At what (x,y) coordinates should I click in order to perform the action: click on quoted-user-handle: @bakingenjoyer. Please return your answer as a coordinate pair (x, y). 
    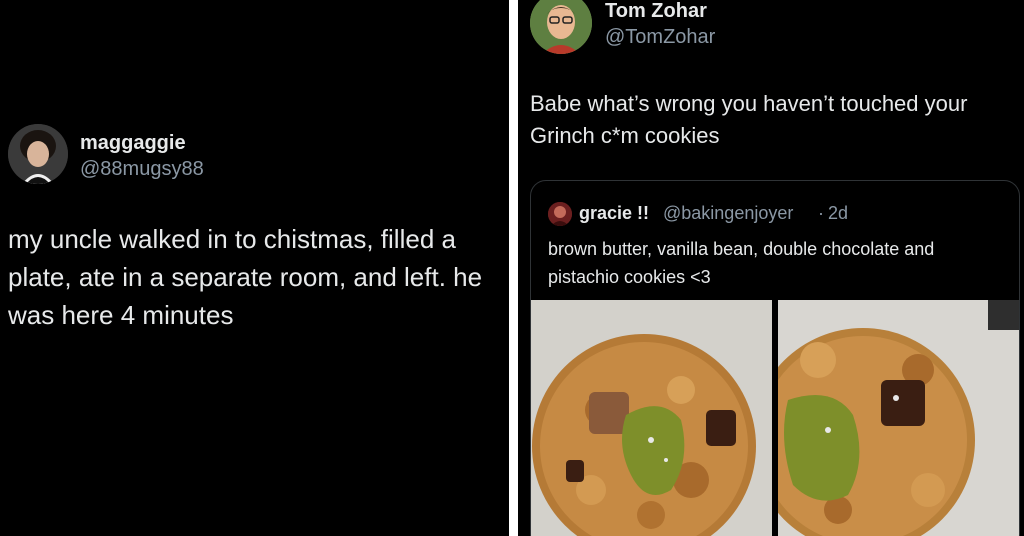
    Looking at the image, I should click on (728, 213).